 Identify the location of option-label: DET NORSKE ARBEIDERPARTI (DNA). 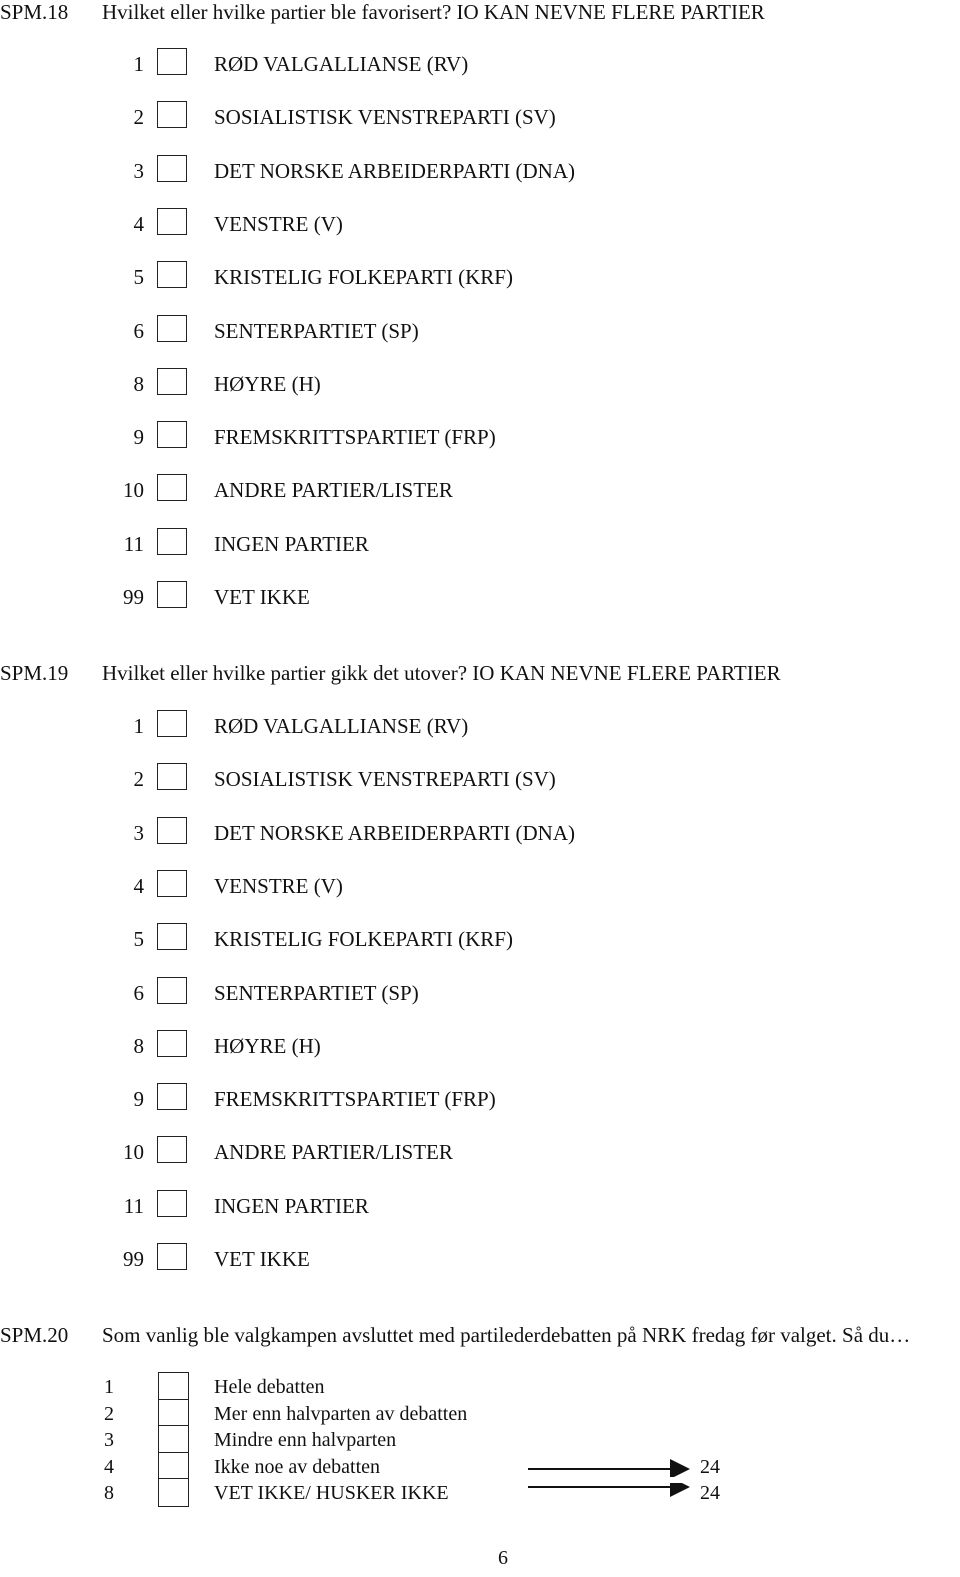
(395, 170).